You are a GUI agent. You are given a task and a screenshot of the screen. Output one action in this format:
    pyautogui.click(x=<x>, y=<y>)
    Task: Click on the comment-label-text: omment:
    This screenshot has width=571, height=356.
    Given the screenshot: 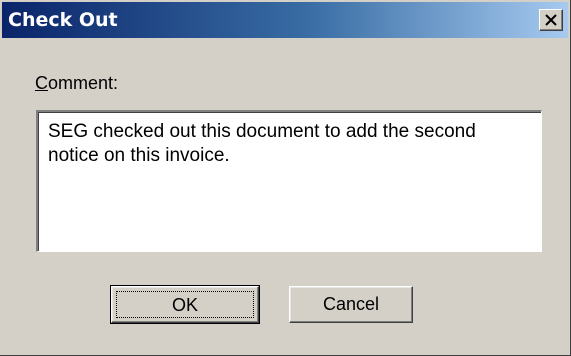 What is the action you would take?
    pyautogui.click(x=83, y=83)
    